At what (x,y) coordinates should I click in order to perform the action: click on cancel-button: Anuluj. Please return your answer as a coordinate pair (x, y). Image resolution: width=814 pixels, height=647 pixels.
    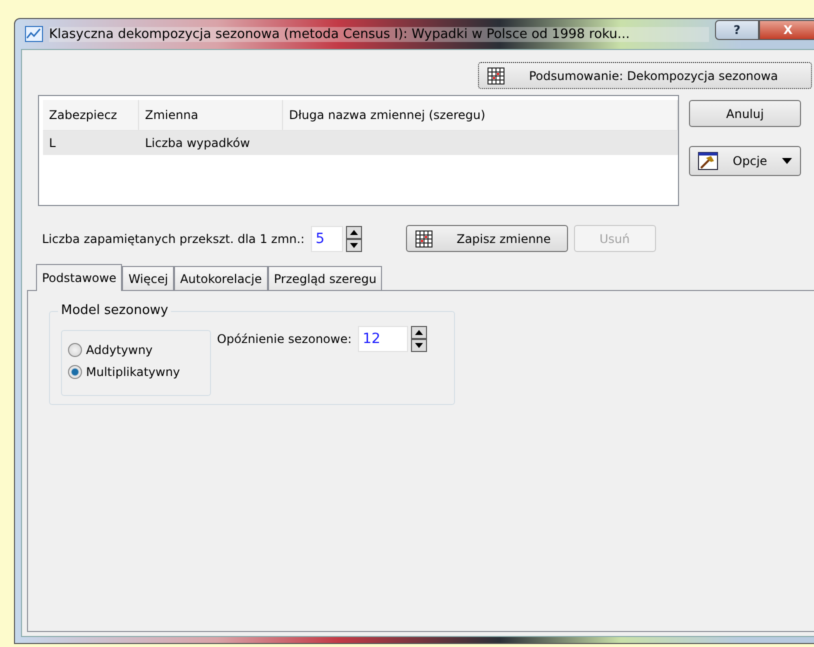
    Looking at the image, I should click on (745, 113).